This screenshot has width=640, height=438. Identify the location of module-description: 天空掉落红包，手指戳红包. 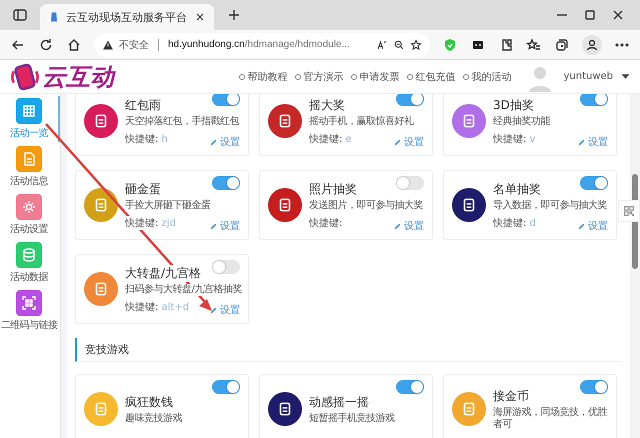
(182, 122).